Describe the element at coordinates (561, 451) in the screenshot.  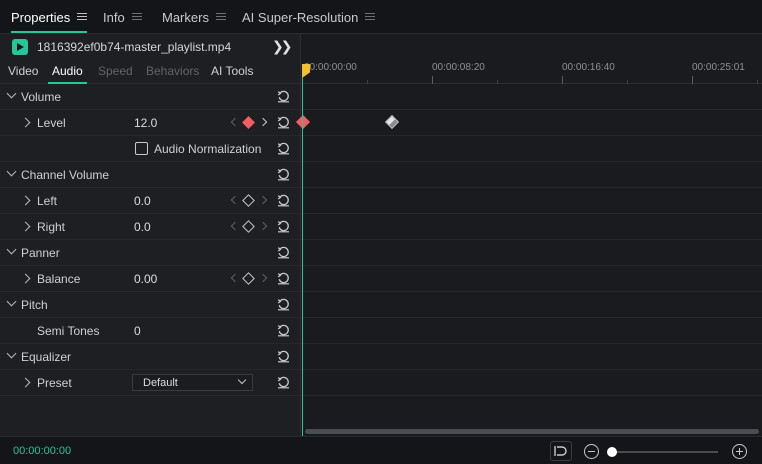
I see `snap-icon` at that location.